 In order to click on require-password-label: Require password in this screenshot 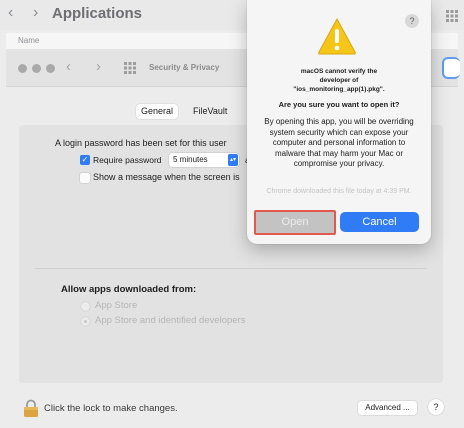, I will do `click(127, 160)`.